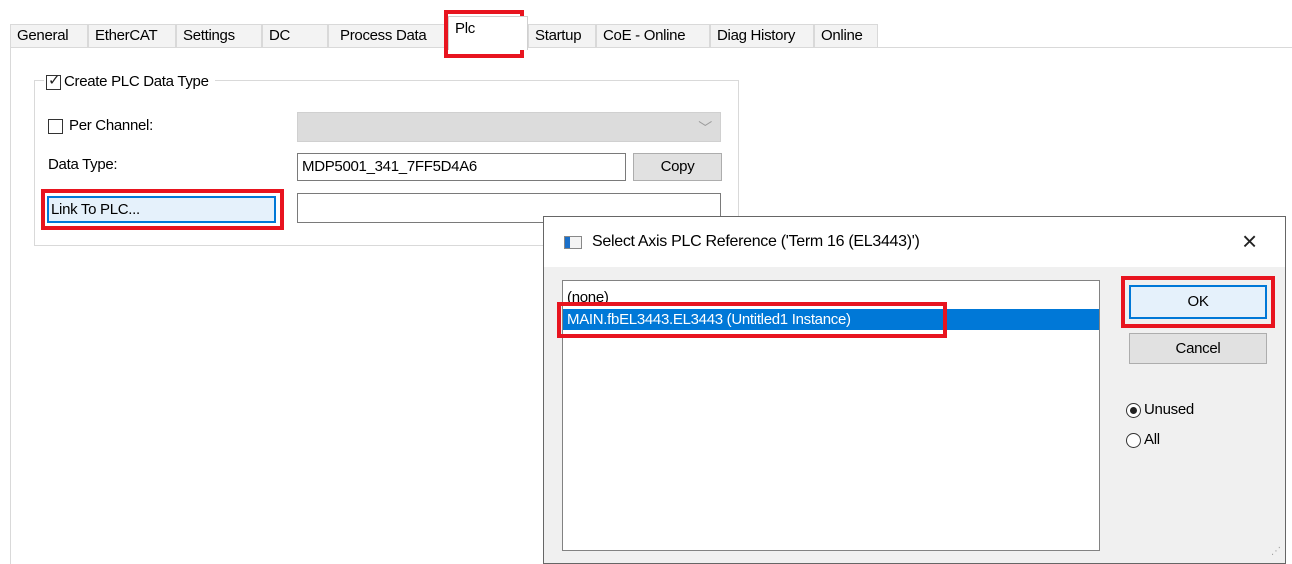  What do you see at coordinates (842, 35) in the screenshot?
I see `tab-label: Online` at bounding box center [842, 35].